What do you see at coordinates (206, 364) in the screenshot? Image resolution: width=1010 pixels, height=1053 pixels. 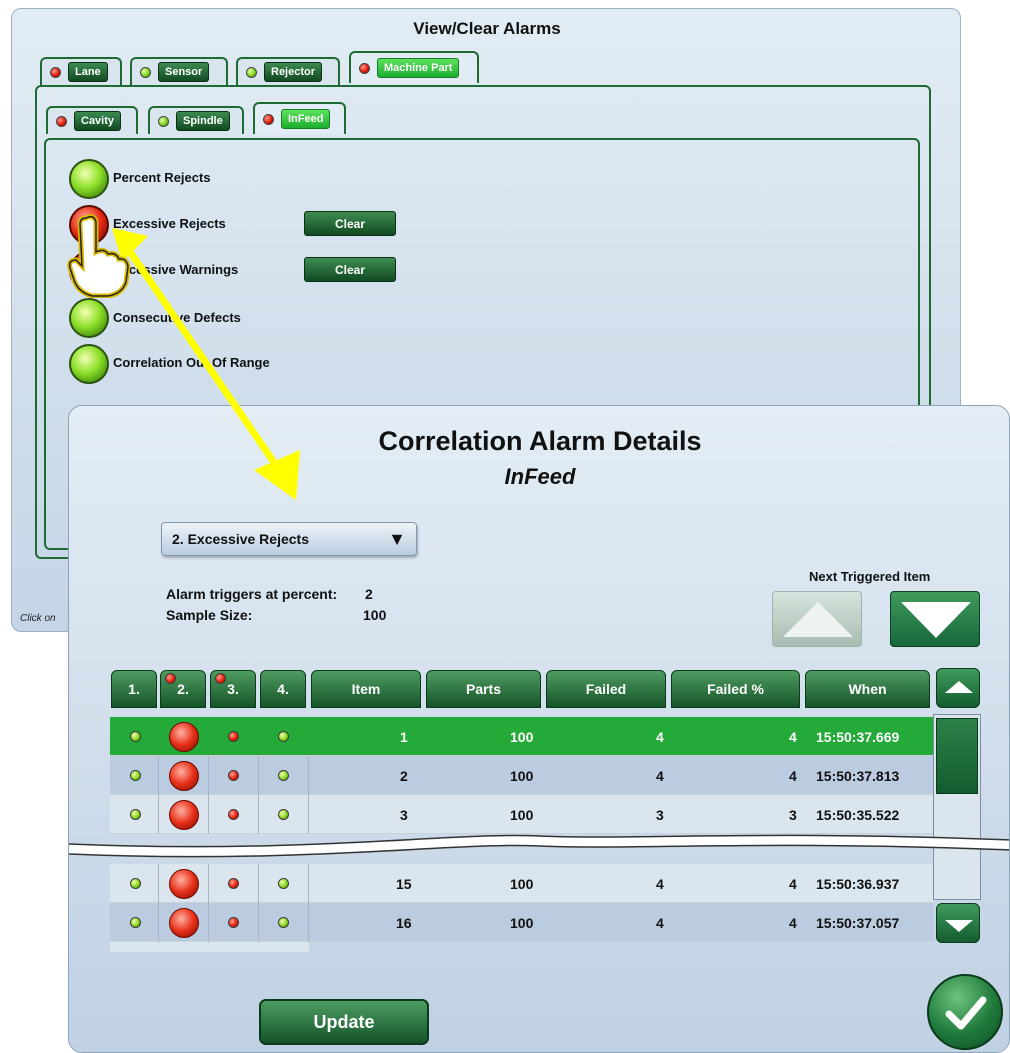 I see `arrow-annotation-icon` at bounding box center [206, 364].